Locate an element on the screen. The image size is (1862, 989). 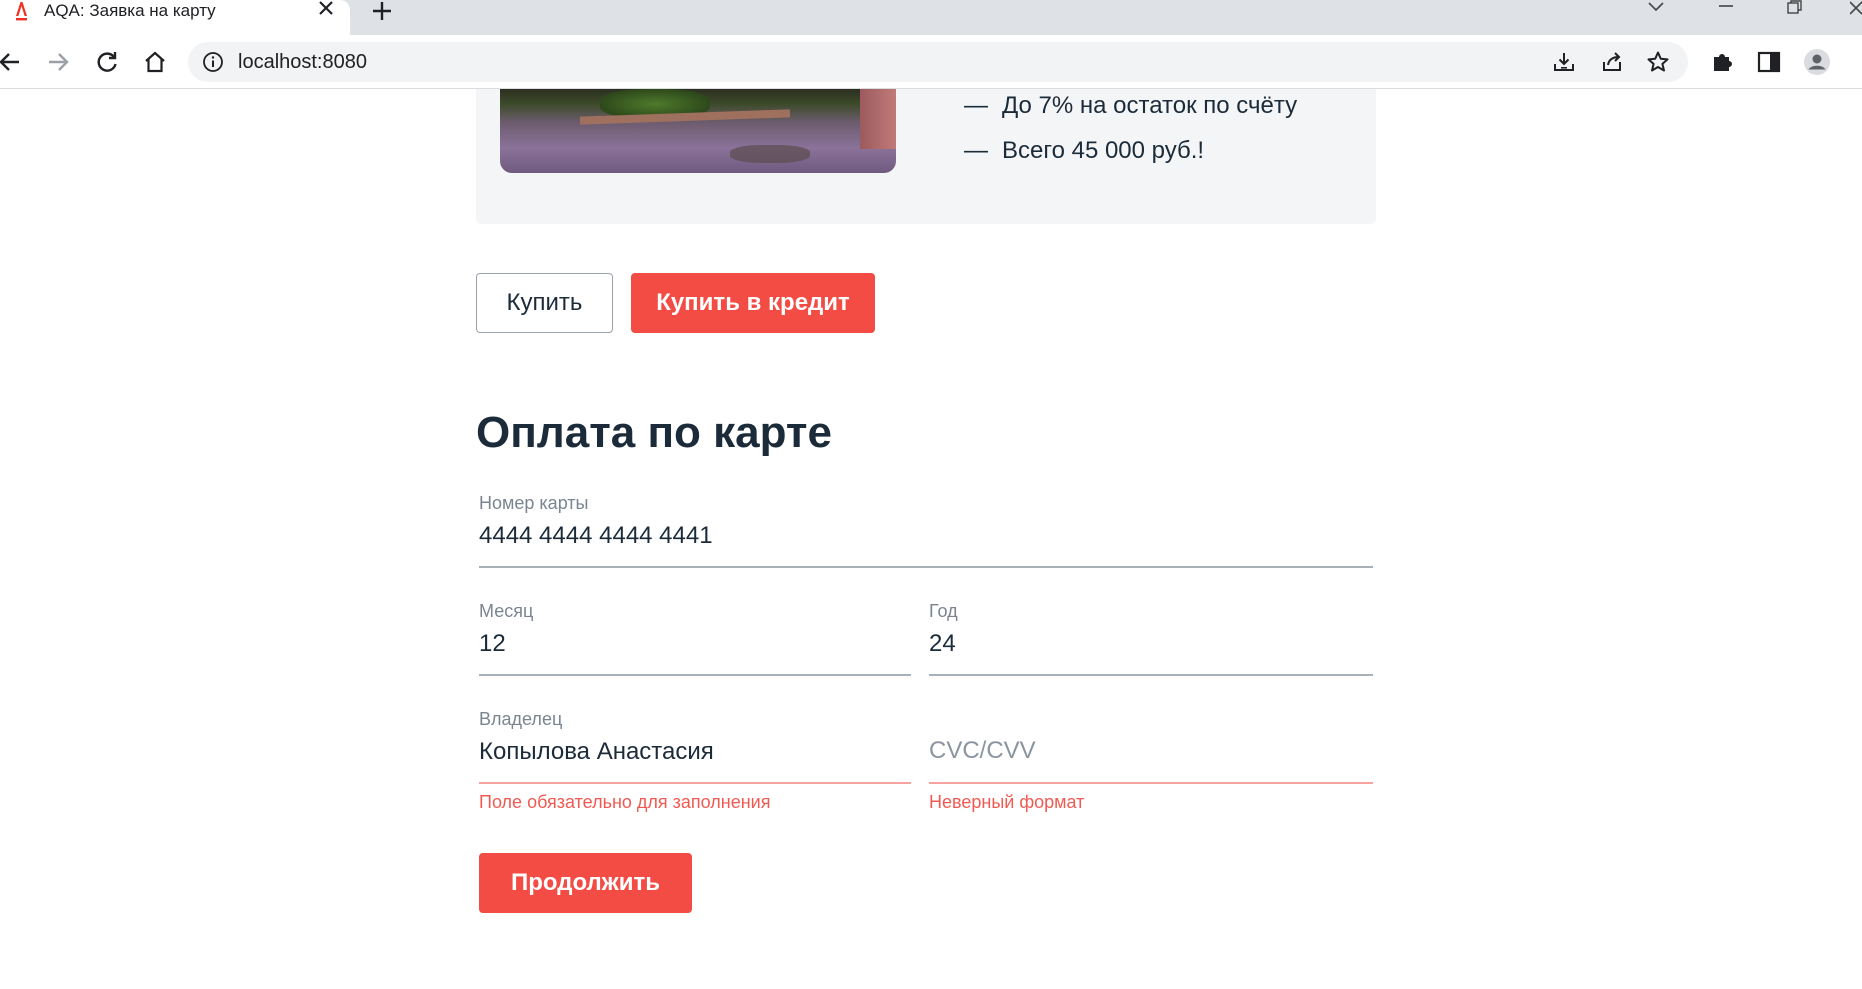
year-field: Год 24 is located at coordinates (1151, 638).